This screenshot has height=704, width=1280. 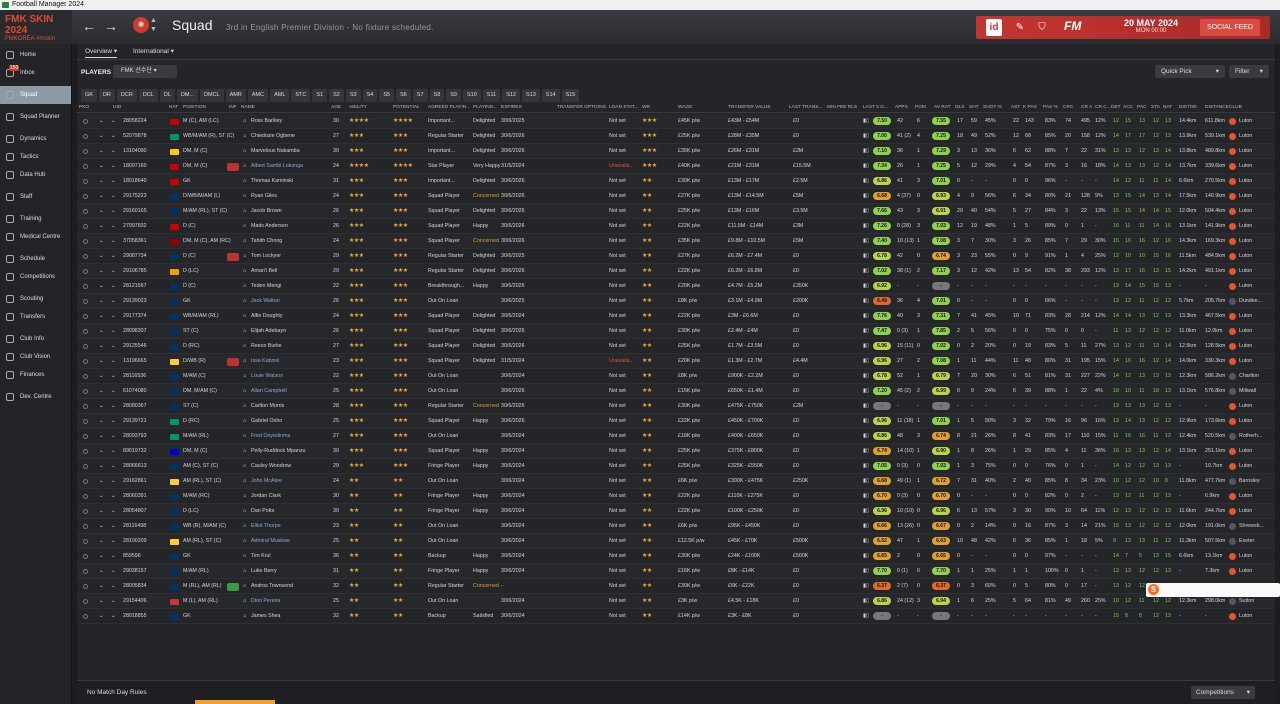 I want to click on position-filter-s14: S14, so click(x=550, y=95).